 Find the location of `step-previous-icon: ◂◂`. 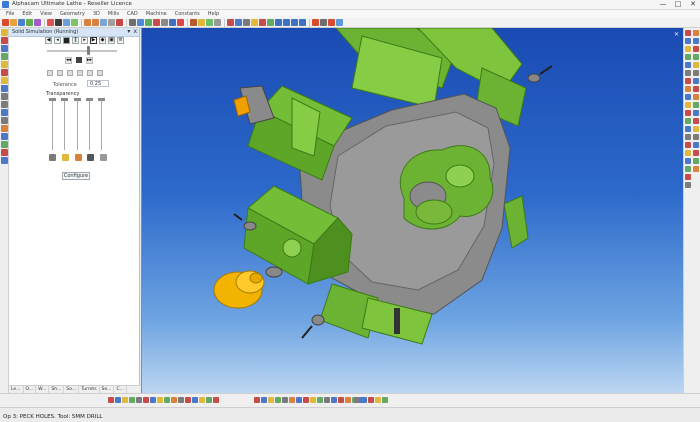

step-previous-icon: ◂◂ is located at coordinates (68, 60).